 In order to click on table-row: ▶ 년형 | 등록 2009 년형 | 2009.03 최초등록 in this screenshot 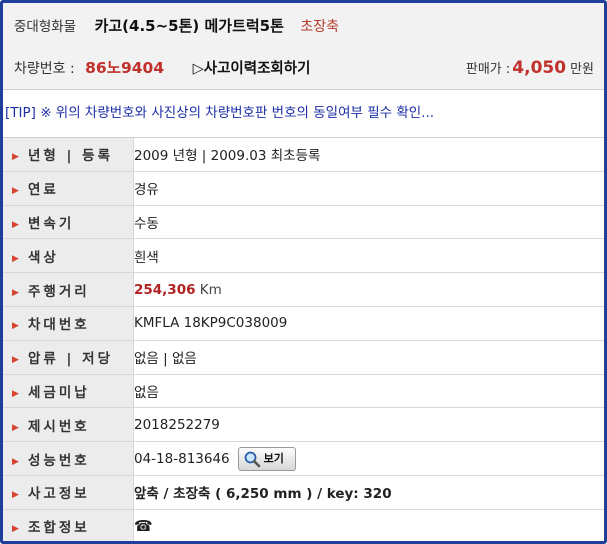, I will do `click(303, 155)`.